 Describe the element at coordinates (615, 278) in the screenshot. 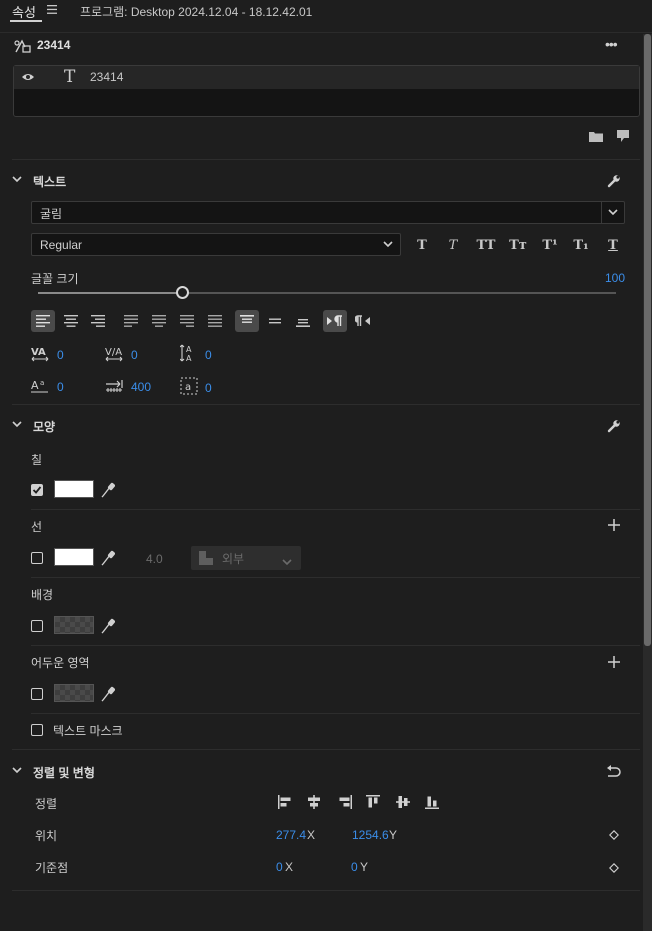

I see `font-size-value: 100` at that location.